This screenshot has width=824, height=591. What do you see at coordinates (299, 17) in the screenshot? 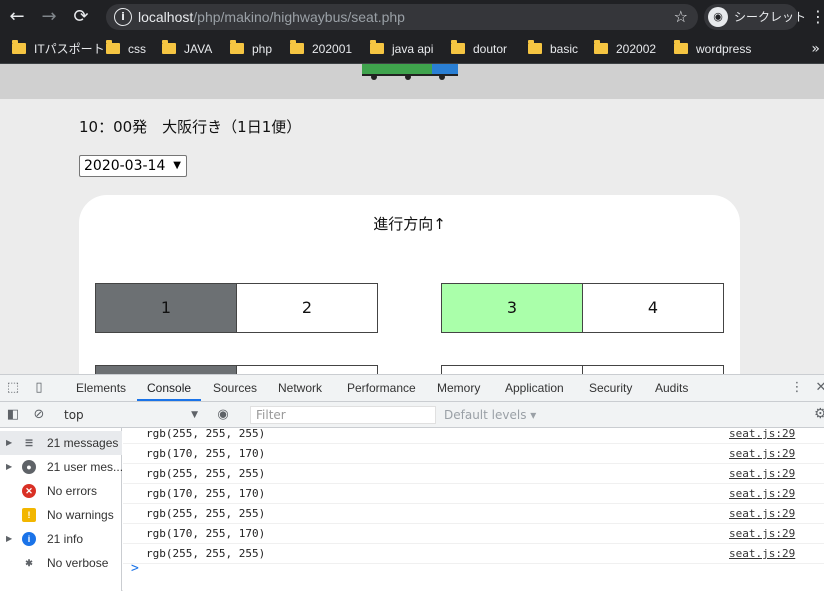
I see `url-path: /php/makino/highwaybus/seat.php` at bounding box center [299, 17].